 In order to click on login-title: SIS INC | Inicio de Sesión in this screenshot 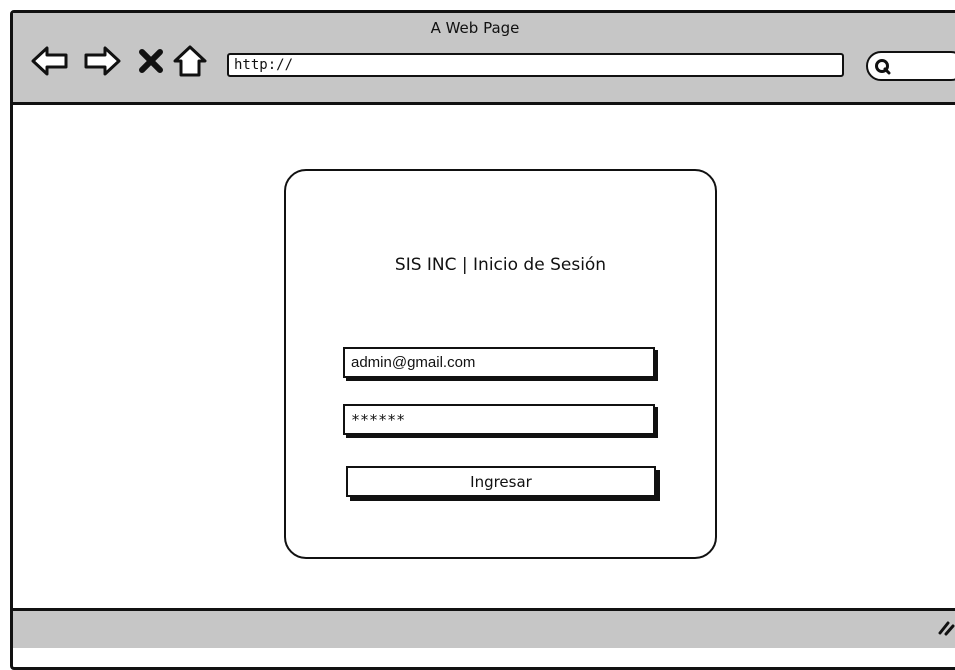, I will do `click(500, 265)`.